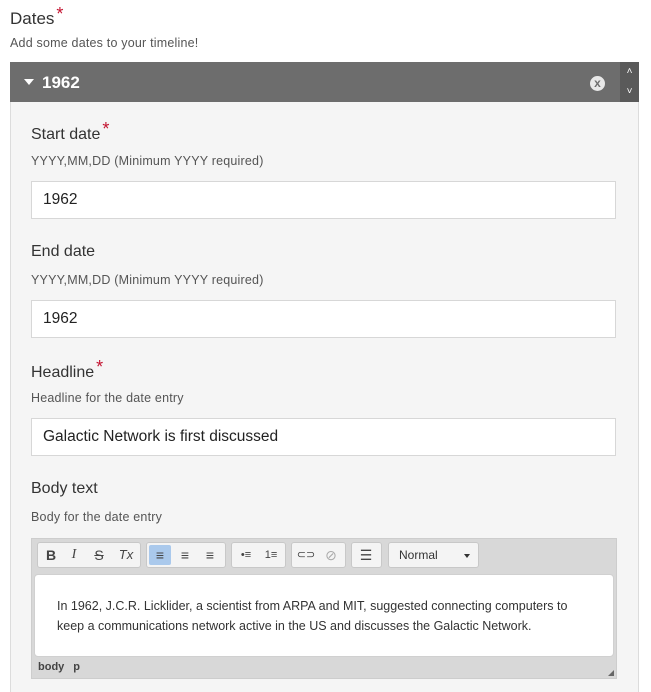  What do you see at coordinates (64, 488) in the screenshot?
I see `body-text-label: Body text` at bounding box center [64, 488].